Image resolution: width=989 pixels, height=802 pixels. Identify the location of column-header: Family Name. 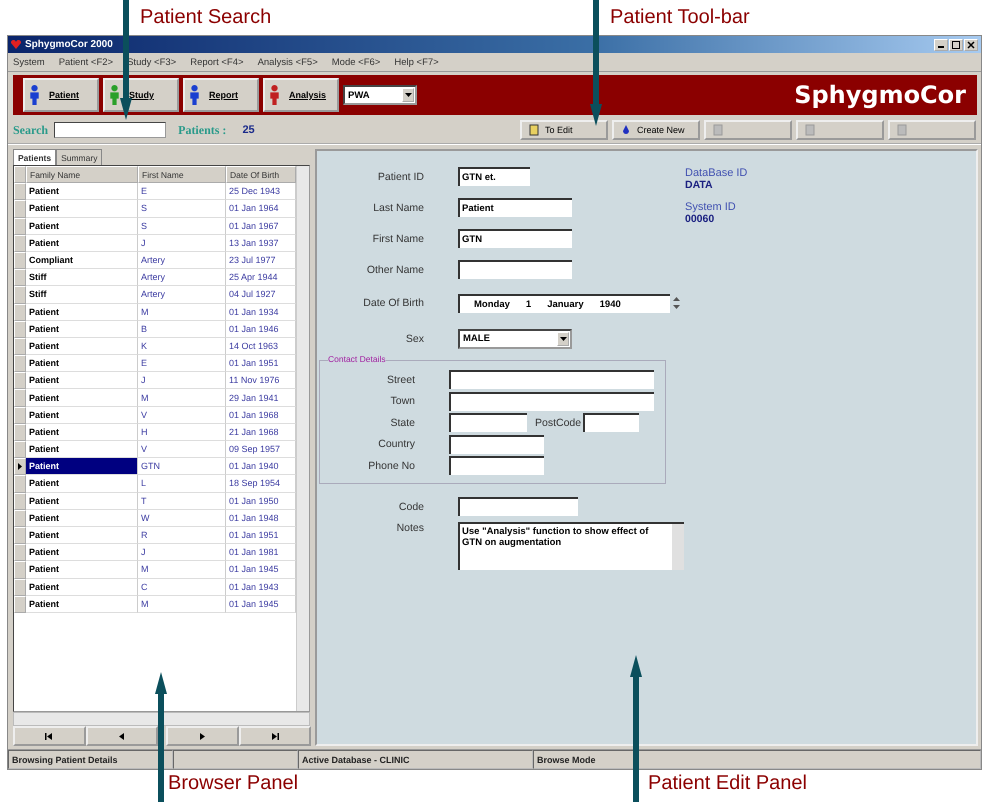
(82, 175).